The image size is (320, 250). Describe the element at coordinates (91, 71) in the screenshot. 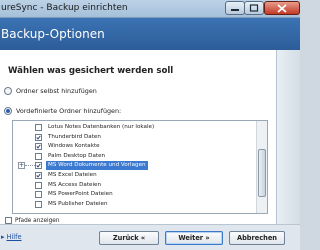

I see `section-title: Wählen was gesichert werden soll` at that location.